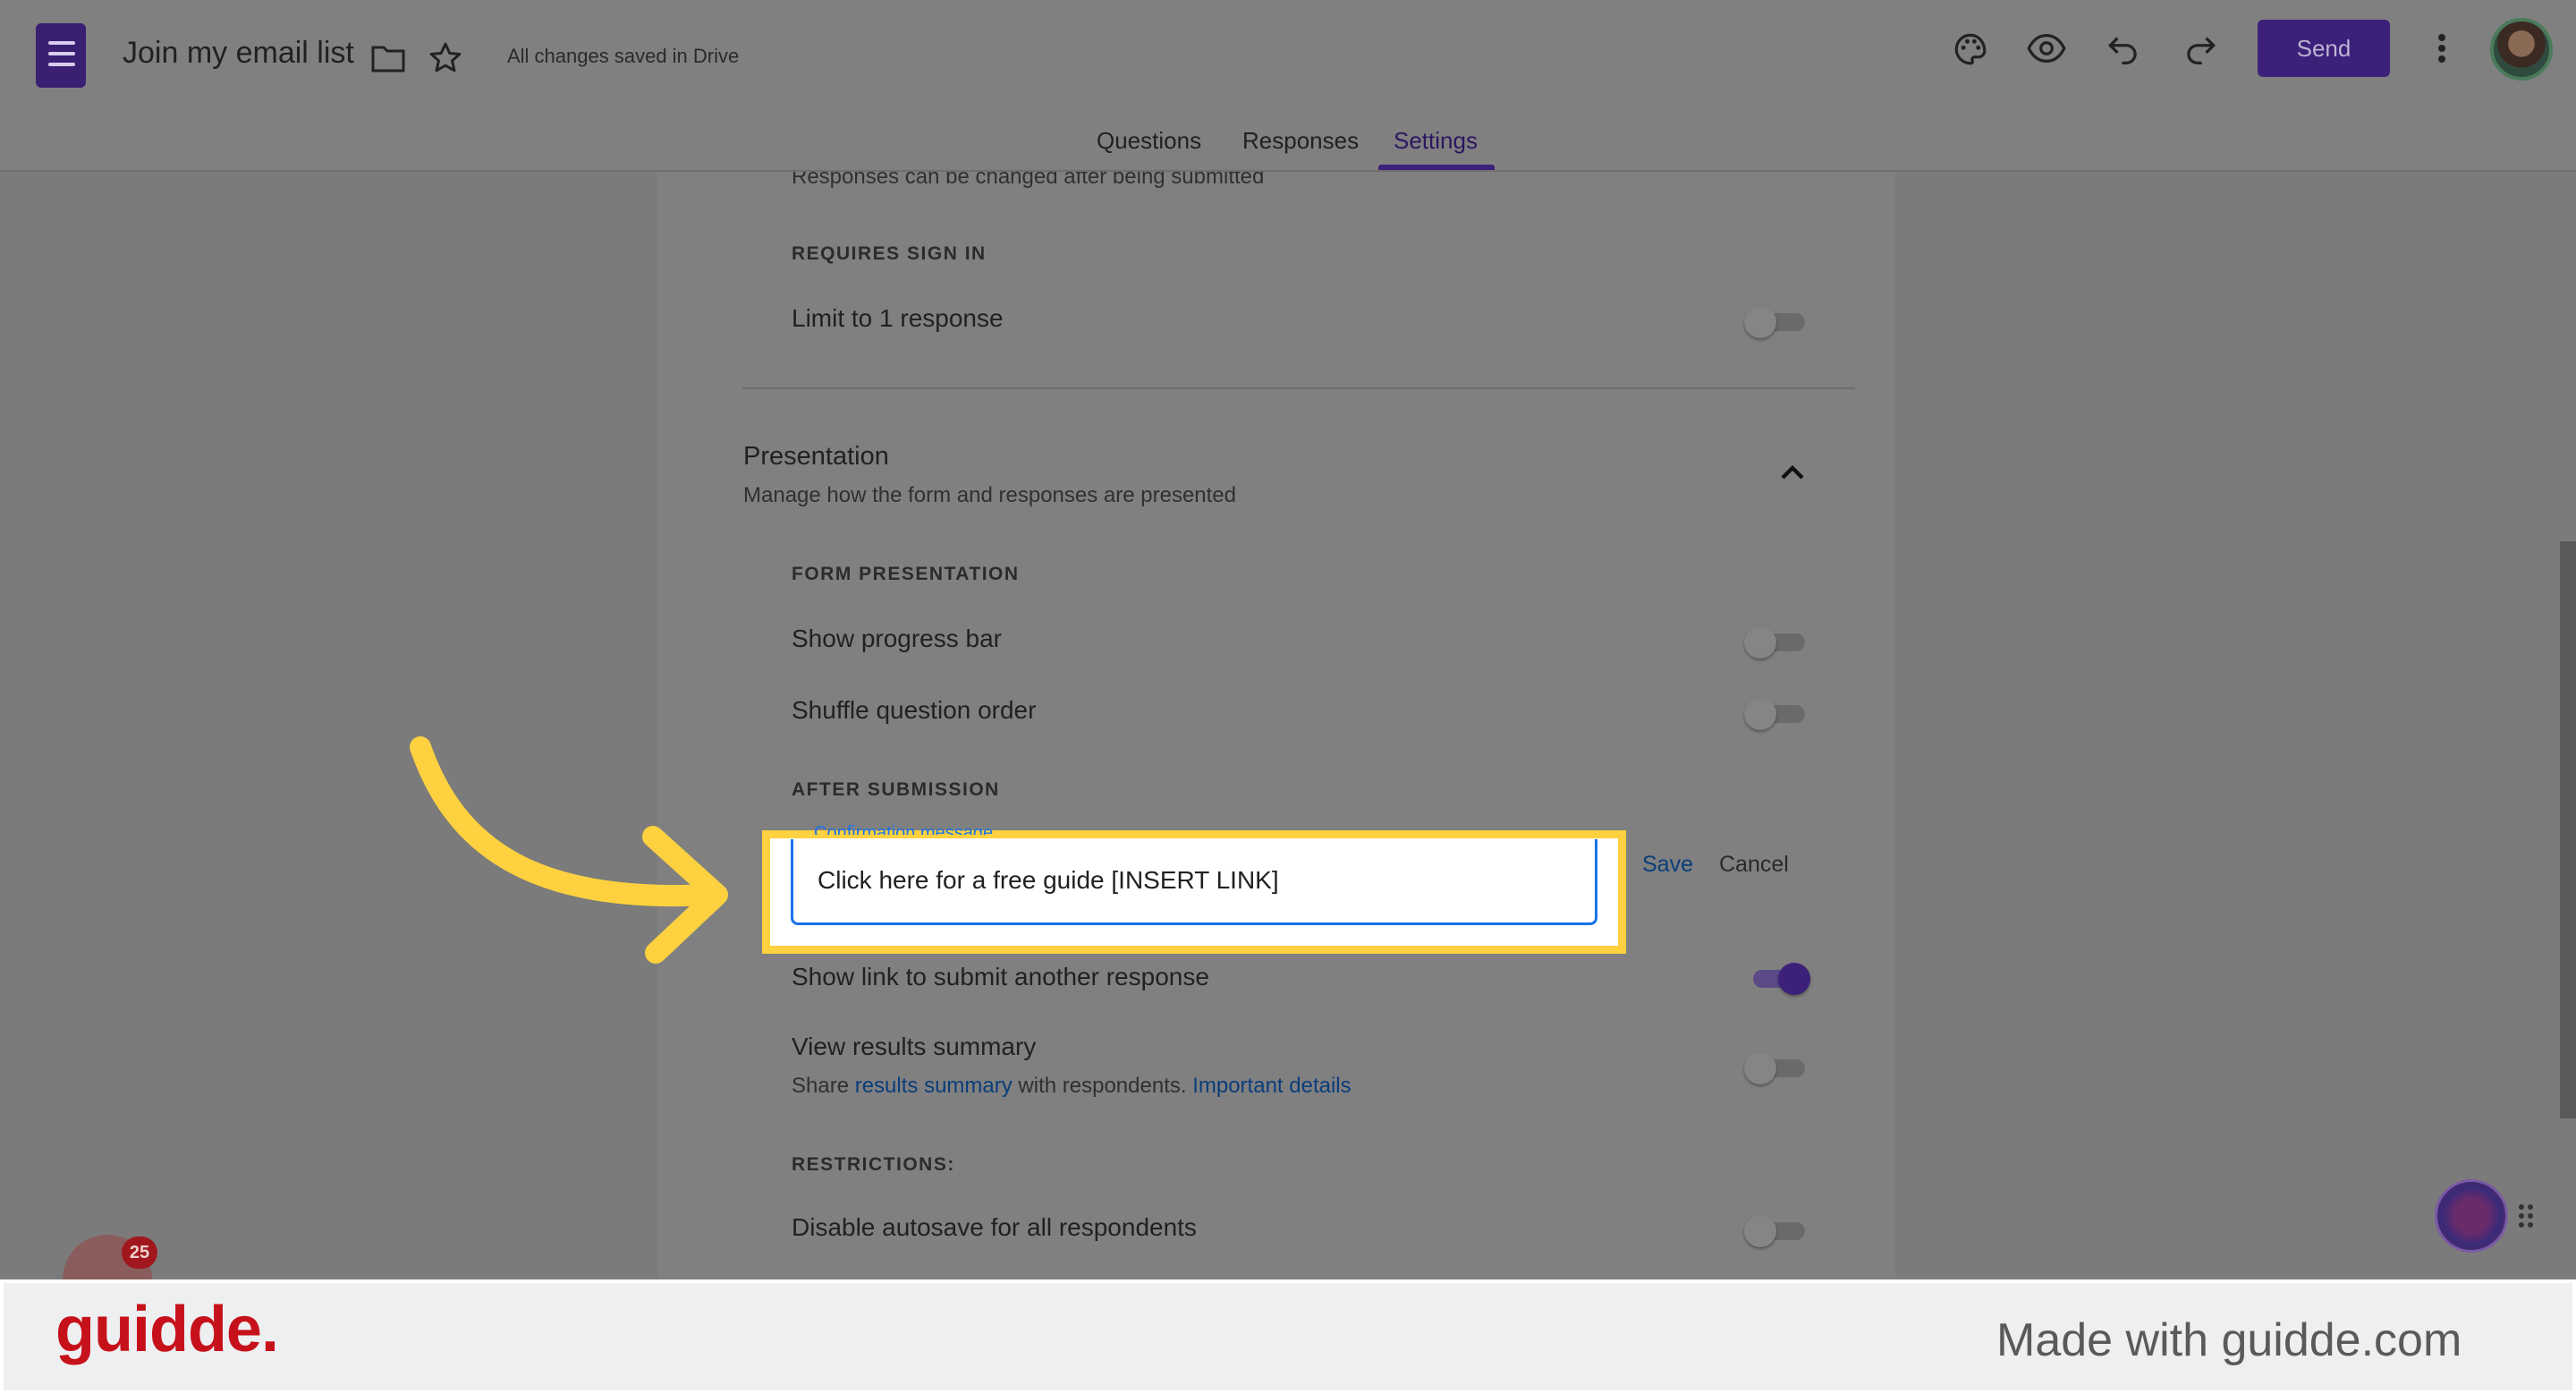  Describe the element at coordinates (1754, 865) in the screenshot. I see `cancel-button: Cancel` at that location.